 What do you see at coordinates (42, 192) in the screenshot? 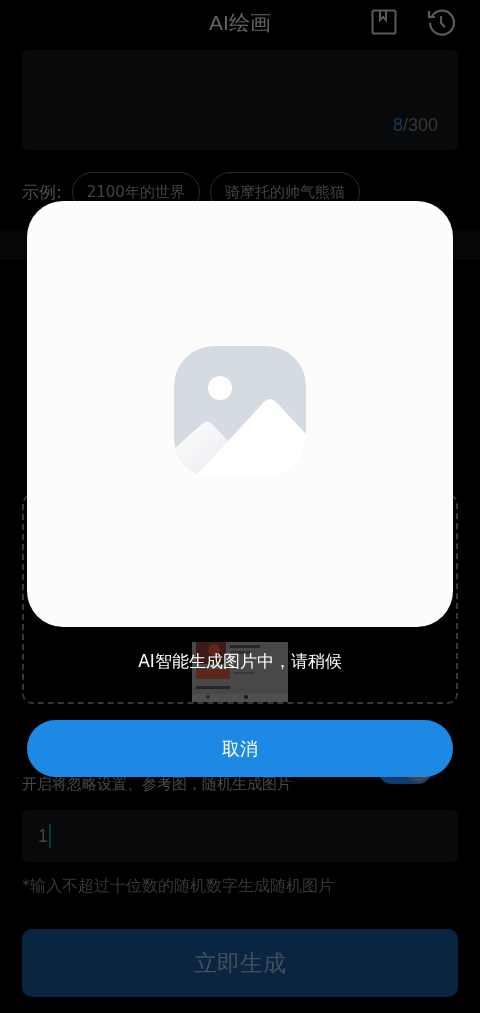
I see `examples-label: 示例:` at bounding box center [42, 192].